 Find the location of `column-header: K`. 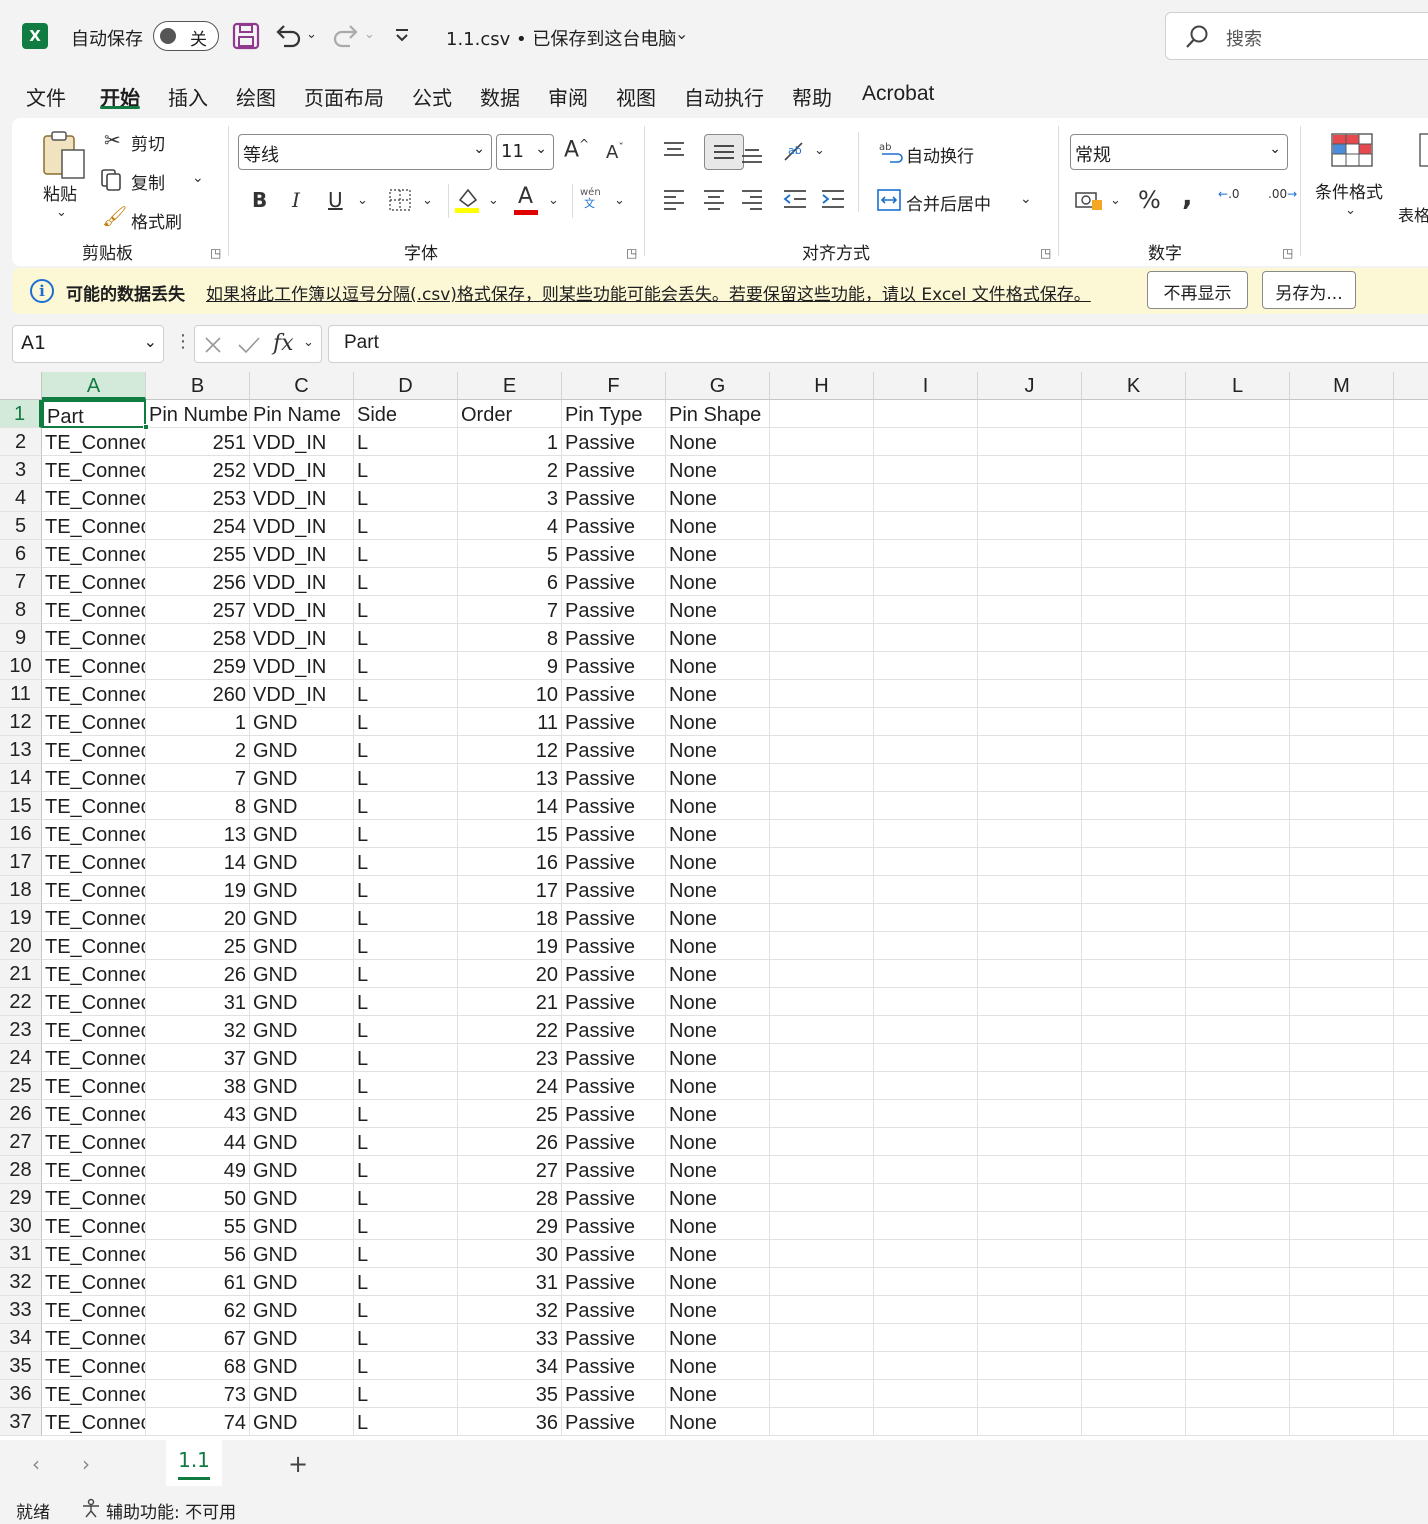

column-header: K is located at coordinates (1134, 386).